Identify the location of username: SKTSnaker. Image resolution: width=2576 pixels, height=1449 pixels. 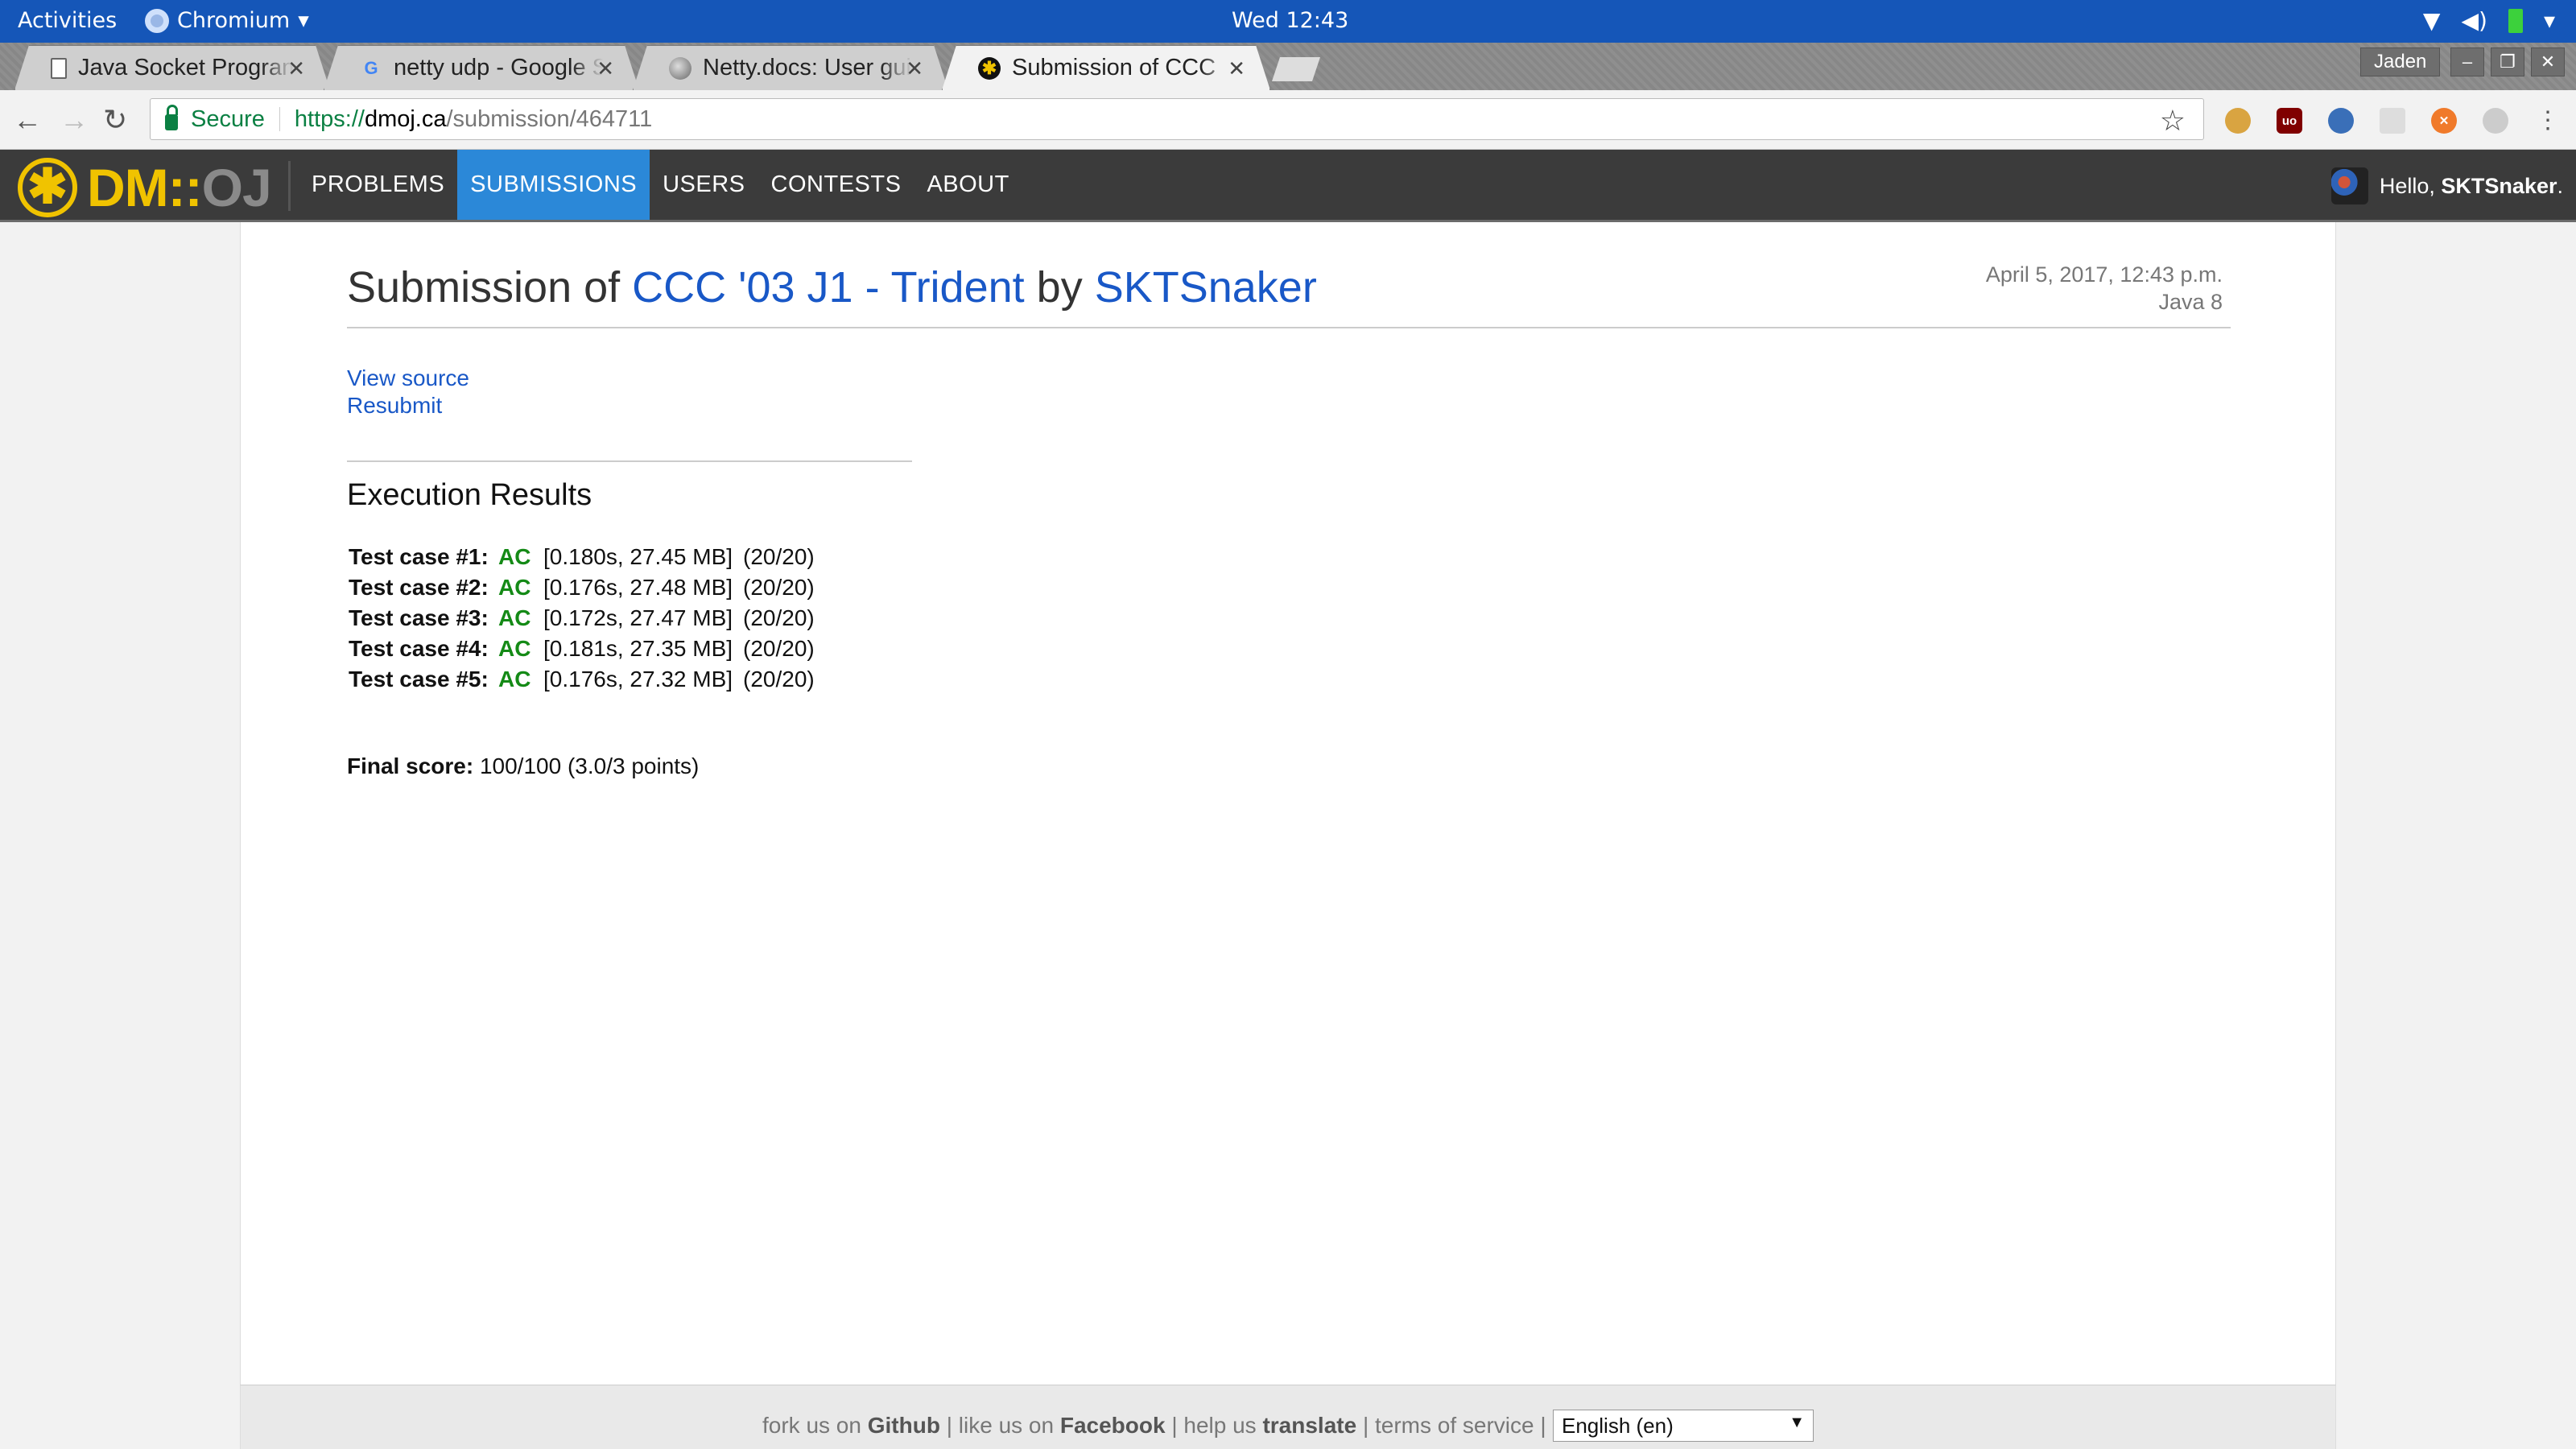
(2499, 185).